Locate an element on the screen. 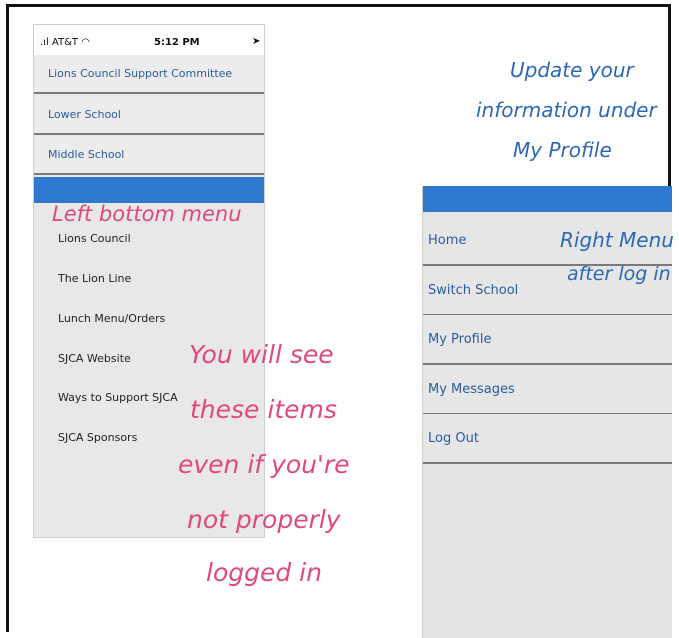 This screenshot has height=638, width=679. wifi-icon: ◠ is located at coordinates (84, 42).